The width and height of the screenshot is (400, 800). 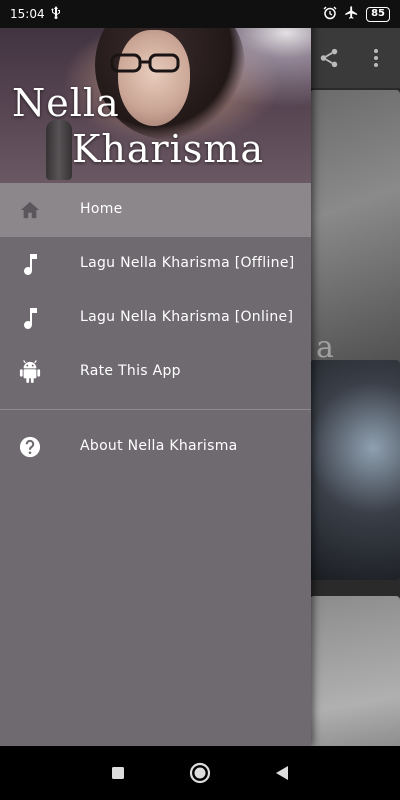 What do you see at coordinates (155, 409) in the screenshot?
I see `menu-divider` at bounding box center [155, 409].